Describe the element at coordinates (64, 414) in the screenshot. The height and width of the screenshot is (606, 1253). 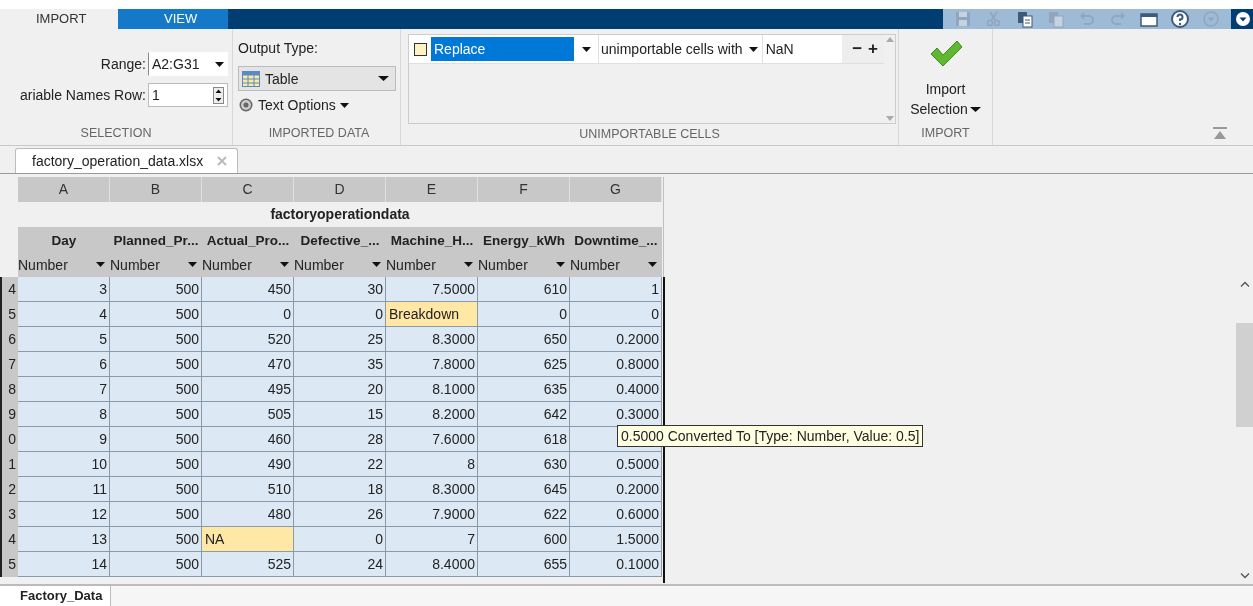
I see `table-cell: 8` at that location.